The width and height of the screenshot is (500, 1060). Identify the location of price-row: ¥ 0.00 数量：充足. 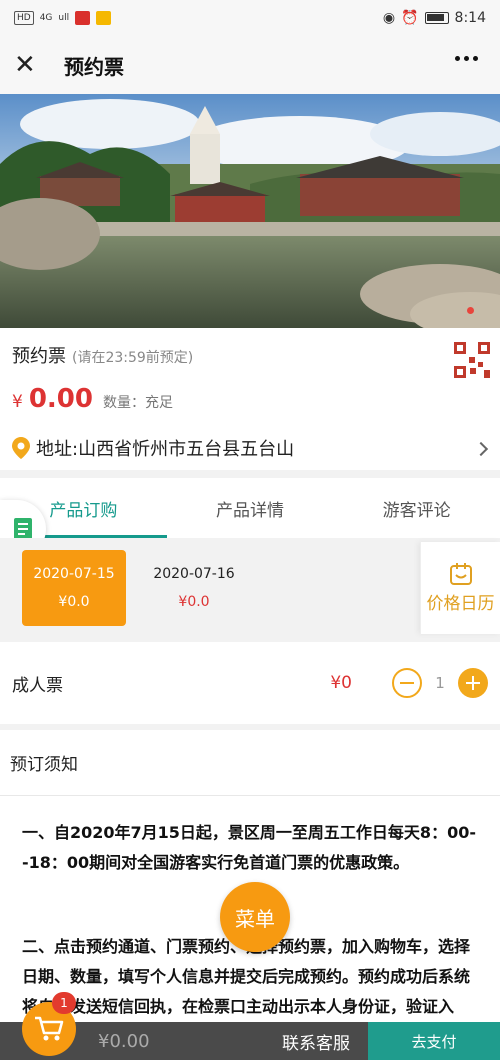
(250, 399).